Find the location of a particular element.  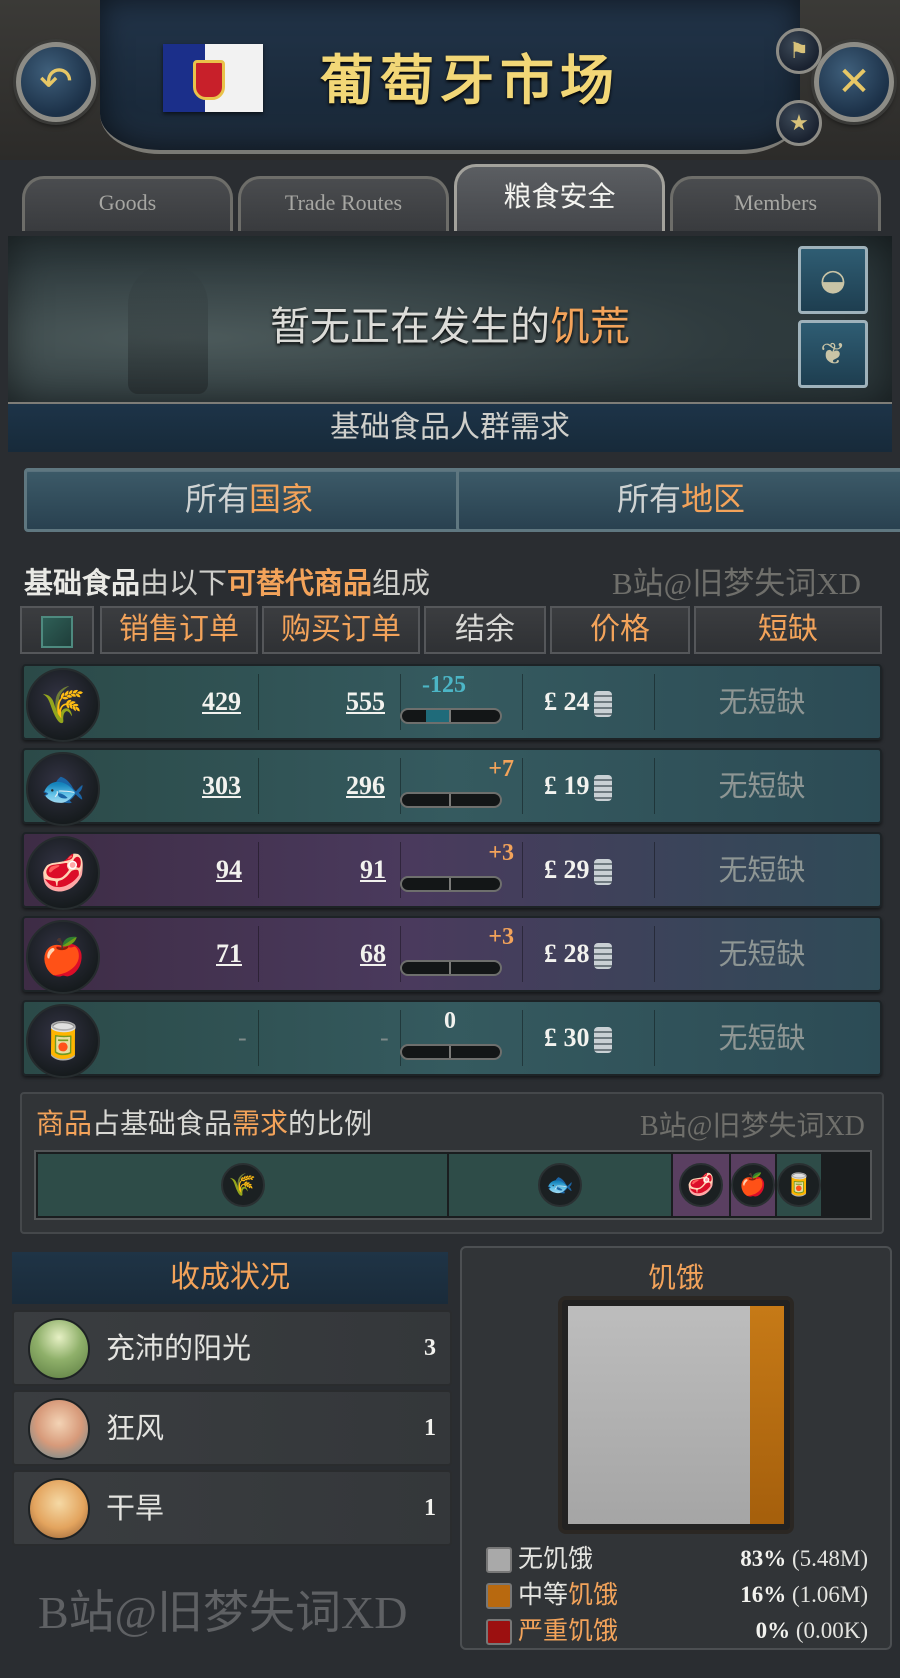

share-segment-wheat: 🌾 is located at coordinates (243, 1185).